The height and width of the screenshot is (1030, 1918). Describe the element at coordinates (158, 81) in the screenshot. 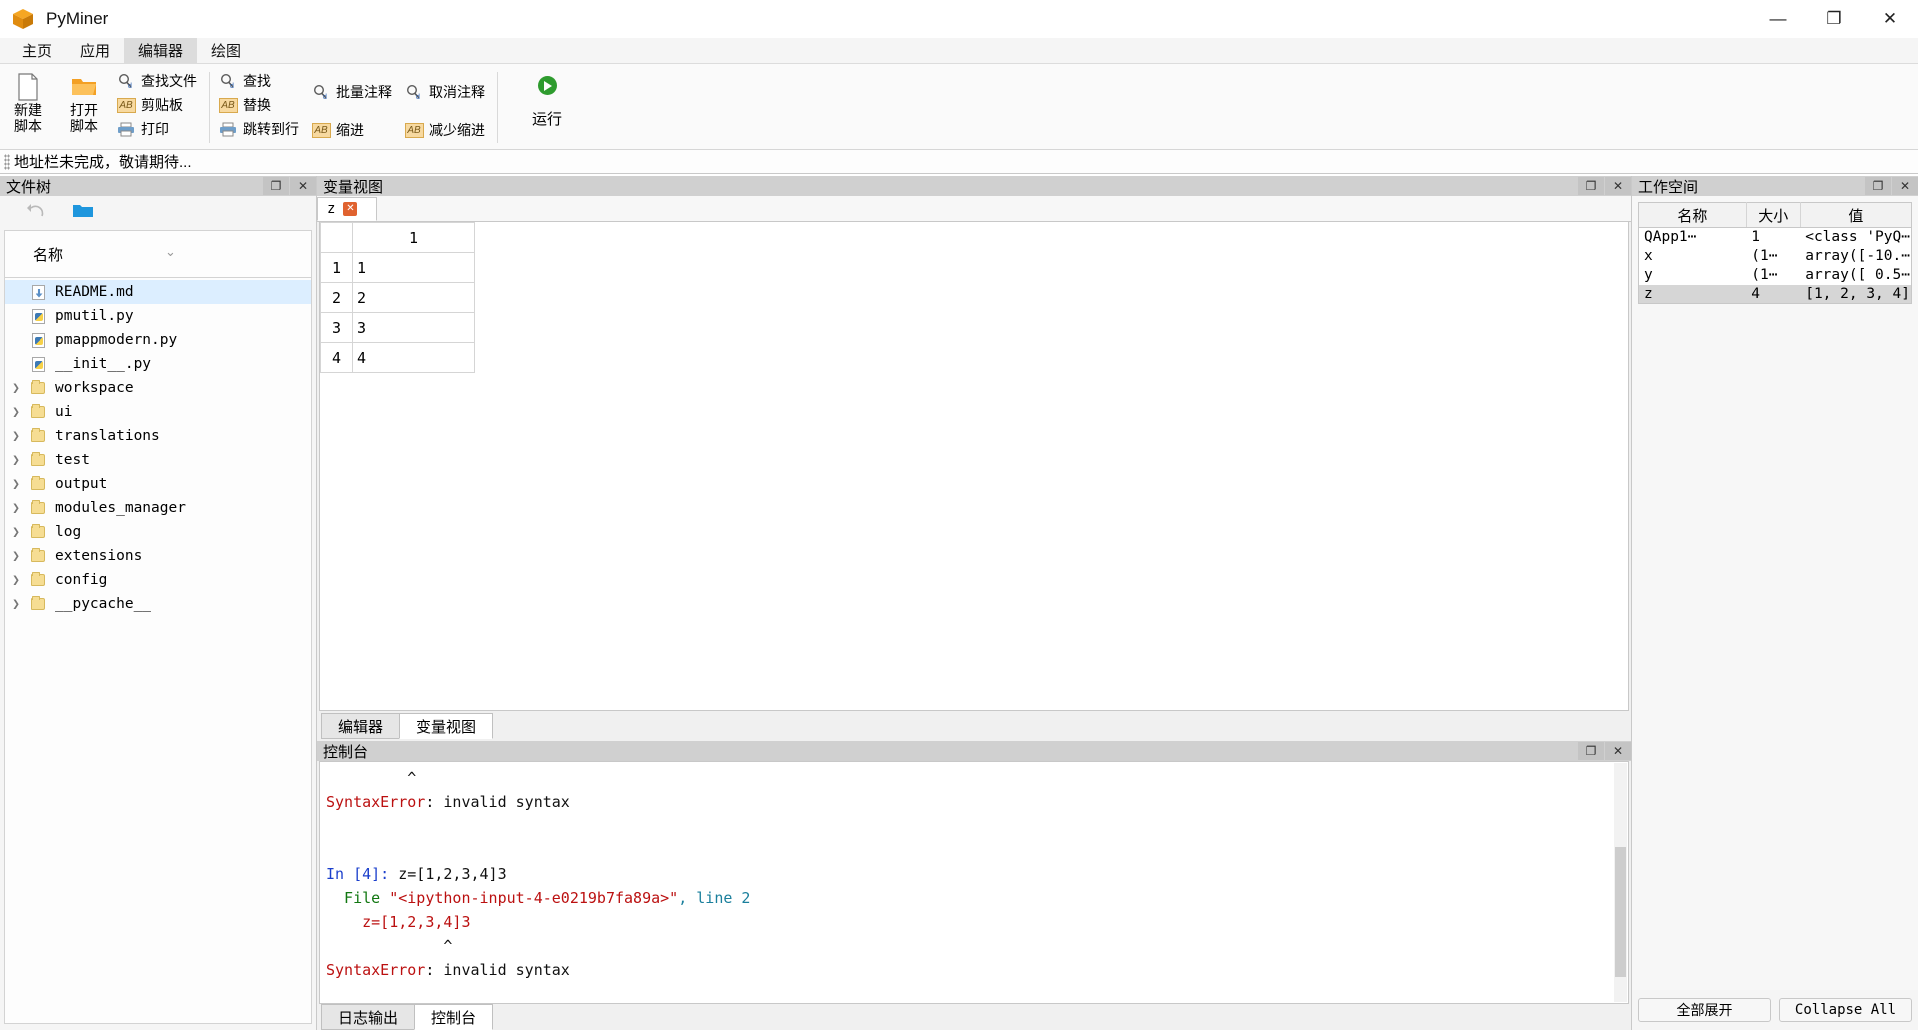

I see `find-file-button: d 查找文件` at that location.